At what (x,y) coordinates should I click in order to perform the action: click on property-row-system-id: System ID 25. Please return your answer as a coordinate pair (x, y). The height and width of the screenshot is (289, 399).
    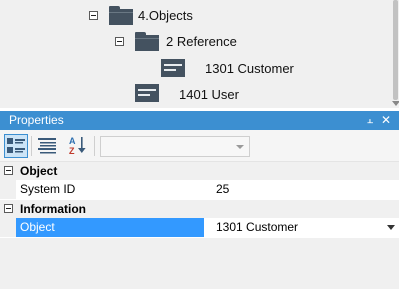
    Looking at the image, I should click on (199, 189).